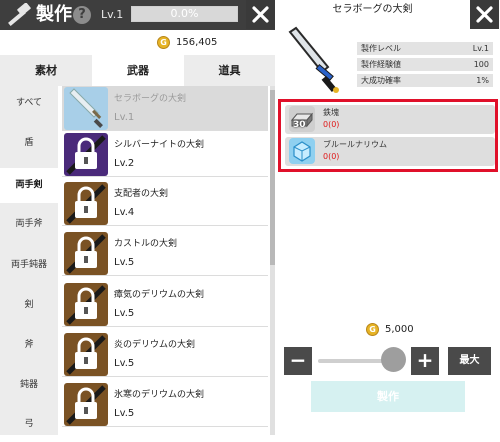 The width and height of the screenshot is (500, 442). I want to click on recipe-name: 氷寒のデリウムの大剣, so click(159, 395).